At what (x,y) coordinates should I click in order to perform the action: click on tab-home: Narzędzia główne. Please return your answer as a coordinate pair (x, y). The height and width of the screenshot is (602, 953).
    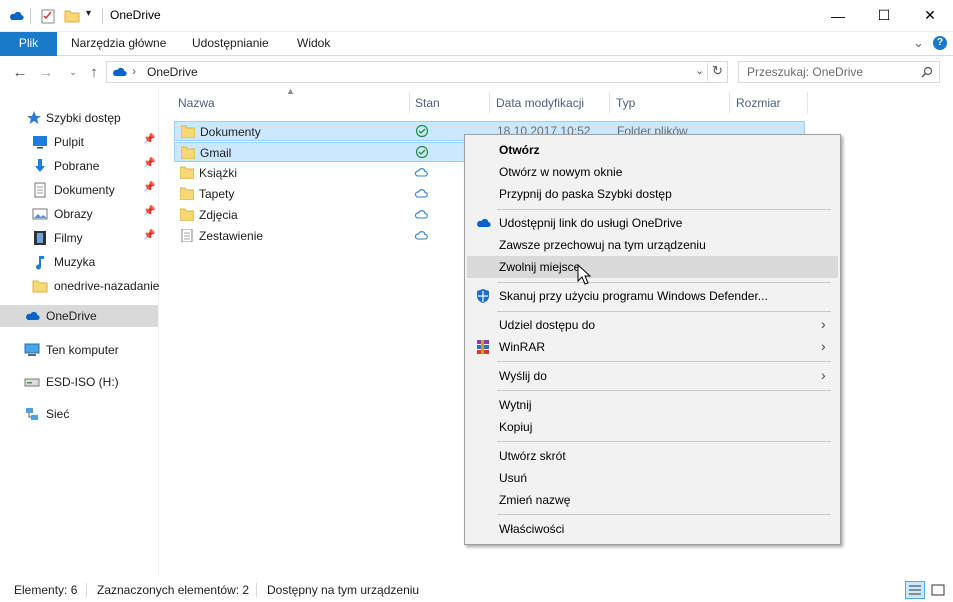
    Looking at the image, I should click on (118, 44).